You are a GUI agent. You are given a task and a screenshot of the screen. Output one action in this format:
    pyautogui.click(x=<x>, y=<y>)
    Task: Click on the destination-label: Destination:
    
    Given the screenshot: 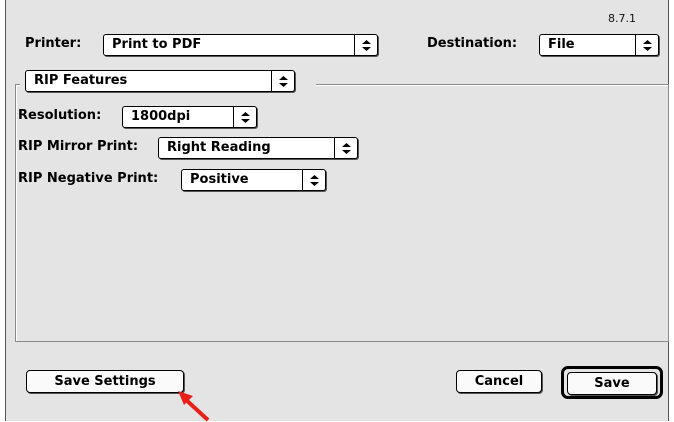 What is the action you would take?
    pyautogui.click(x=472, y=43)
    